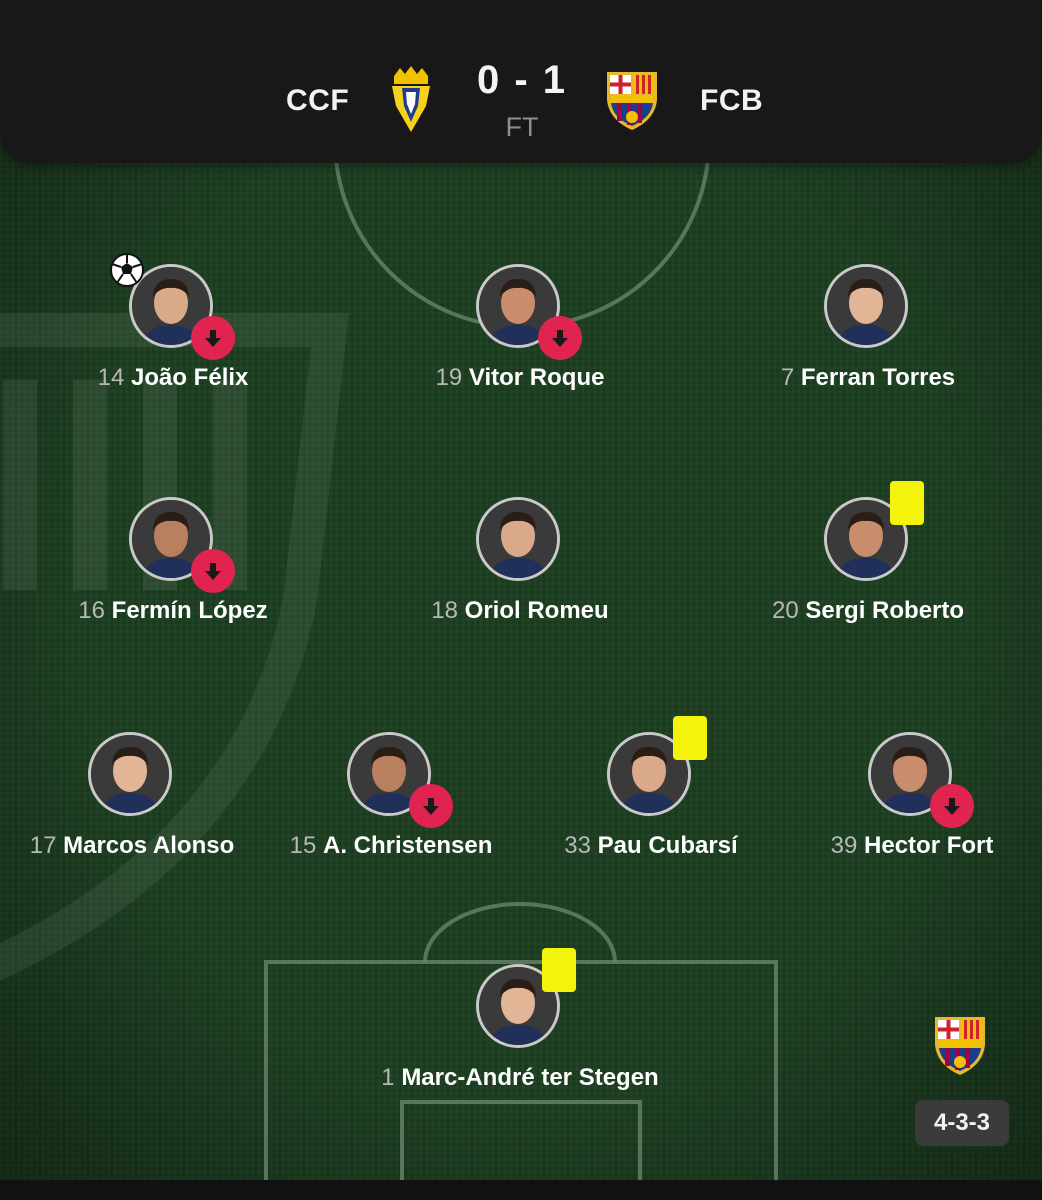  Describe the element at coordinates (303, 845) in the screenshot. I see `player-number: 15` at that location.